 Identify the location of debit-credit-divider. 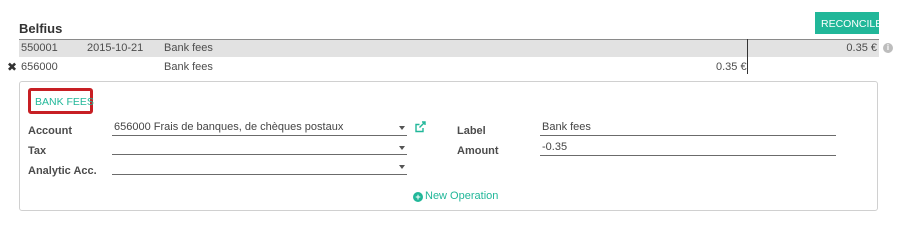
(747, 56).